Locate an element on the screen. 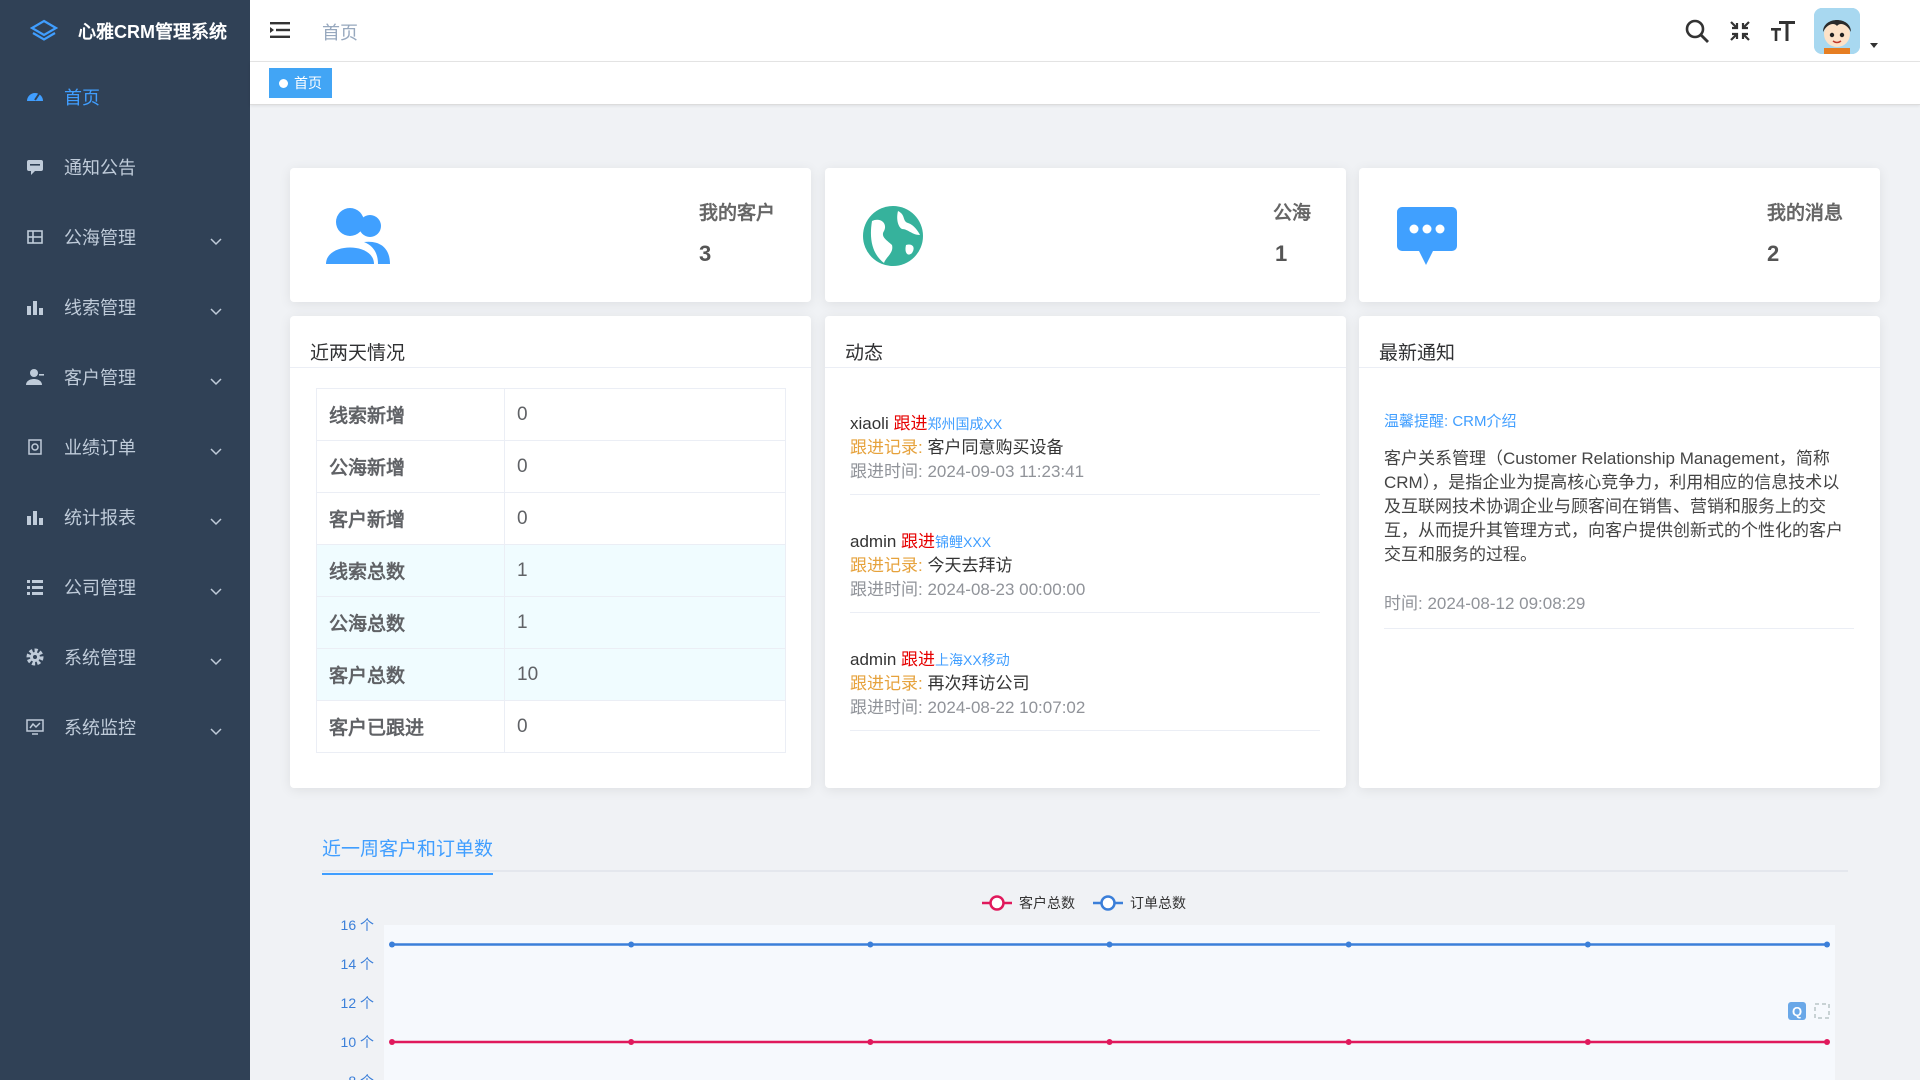  sidebar-item-3: 线索管理 is located at coordinates (125, 307).